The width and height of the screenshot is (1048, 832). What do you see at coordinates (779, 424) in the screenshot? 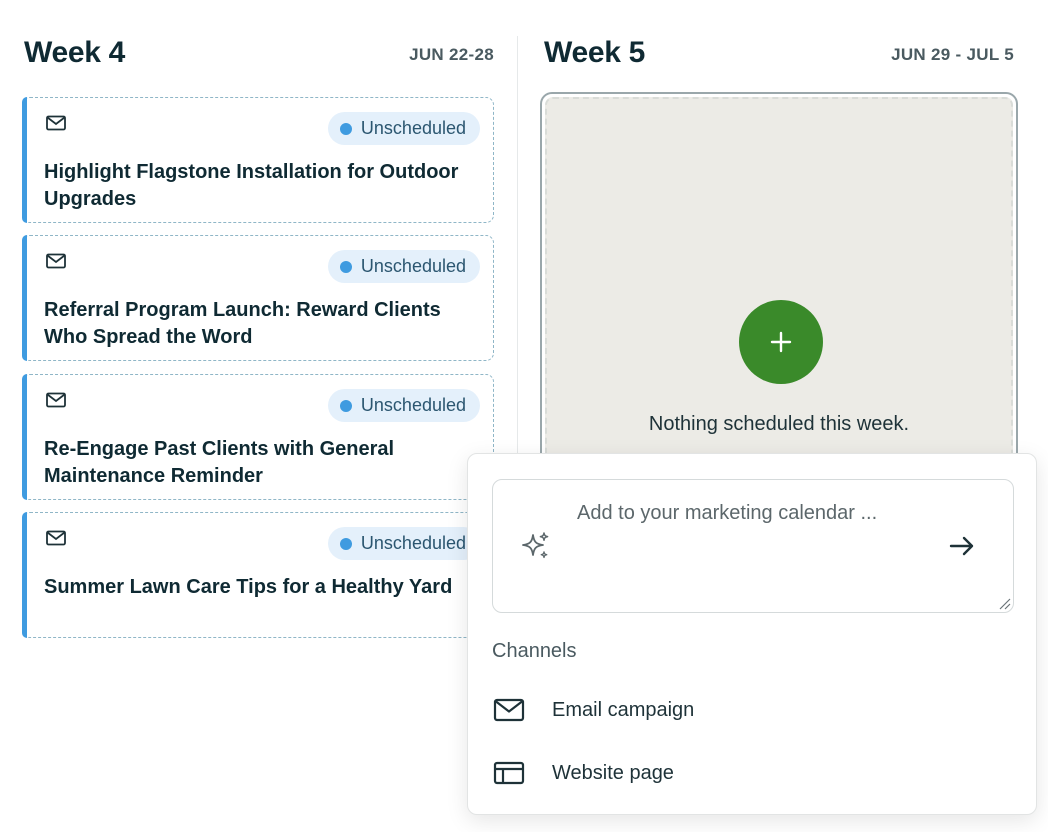
I see `empty-week-message: Nothing scheduled this week.` at bounding box center [779, 424].